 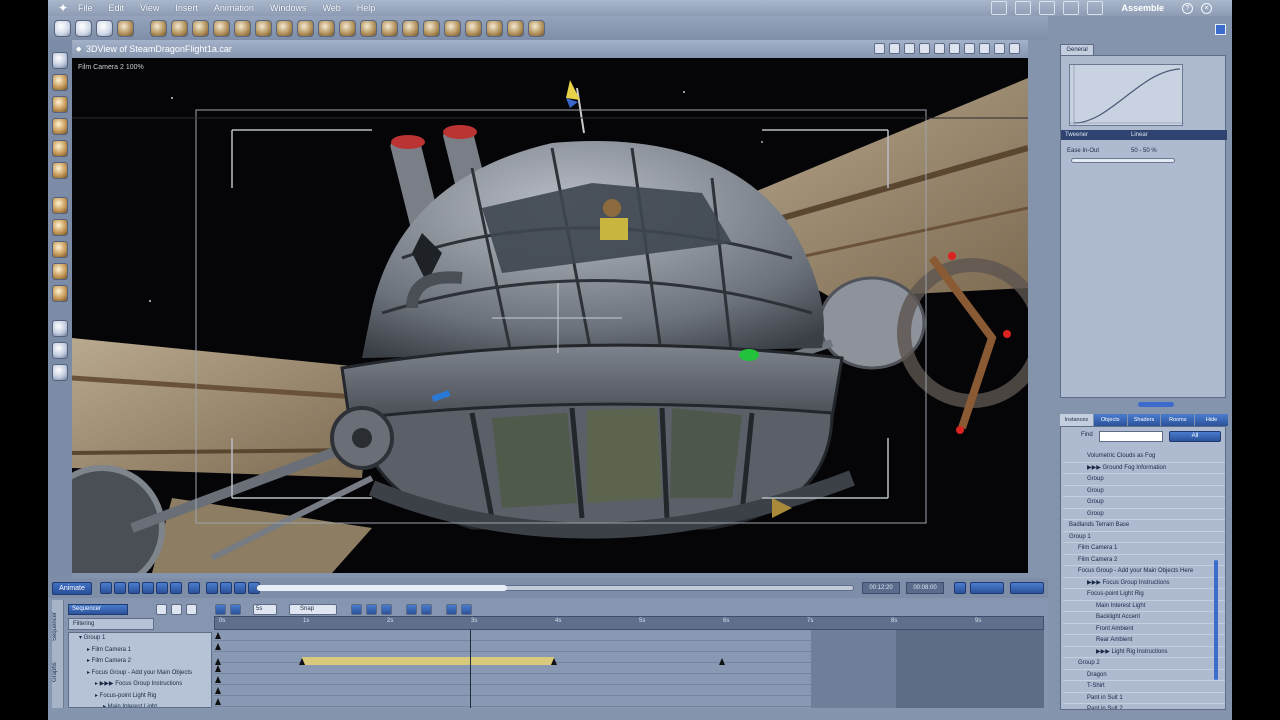 I want to click on torus-primitive-icon, so click(x=263, y=28).